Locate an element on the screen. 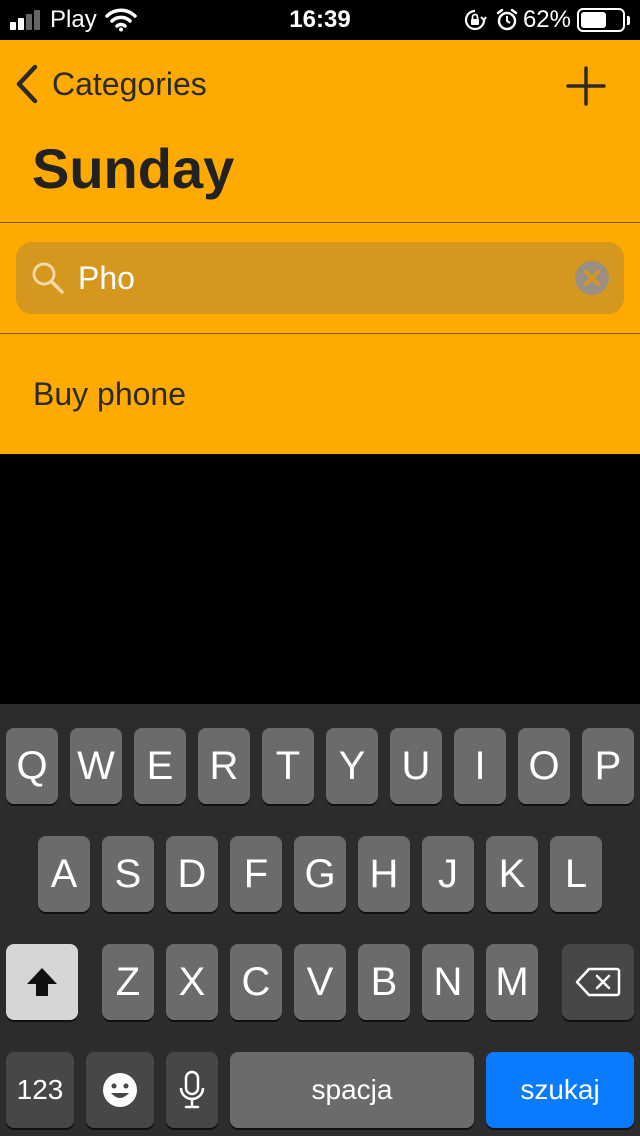 Image resolution: width=640 pixels, height=1136 pixels. dictation-key is located at coordinates (192, 1090).